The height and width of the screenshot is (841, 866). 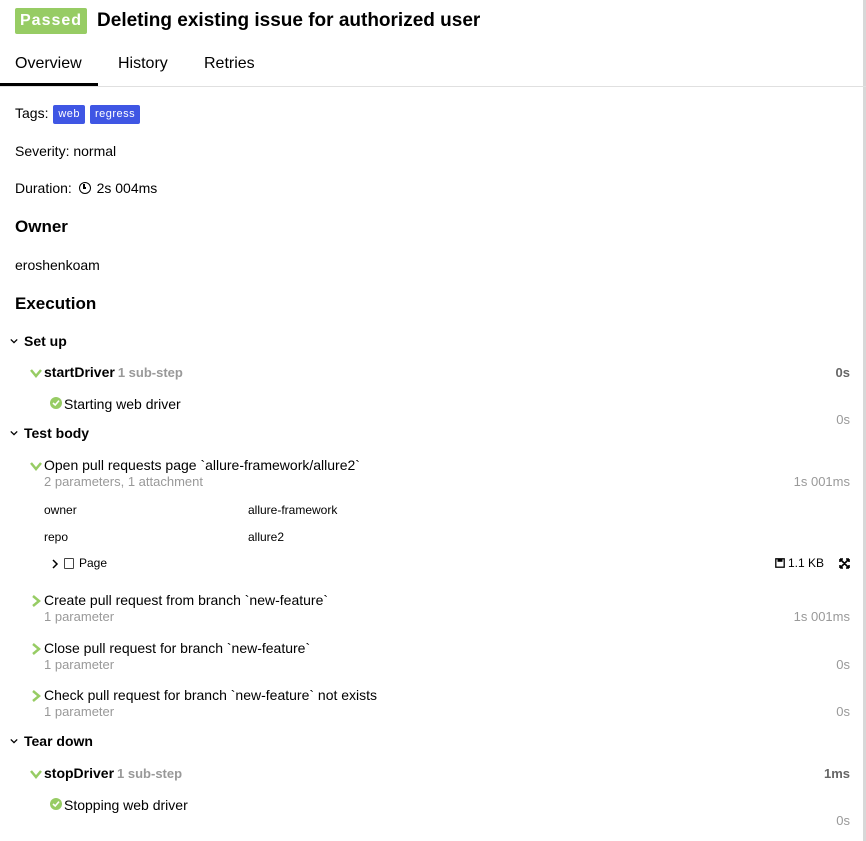 What do you see at coordinates (56, 303) in the screenshot?
I see `execution-title: Execution` at bounding box center [56, 303].